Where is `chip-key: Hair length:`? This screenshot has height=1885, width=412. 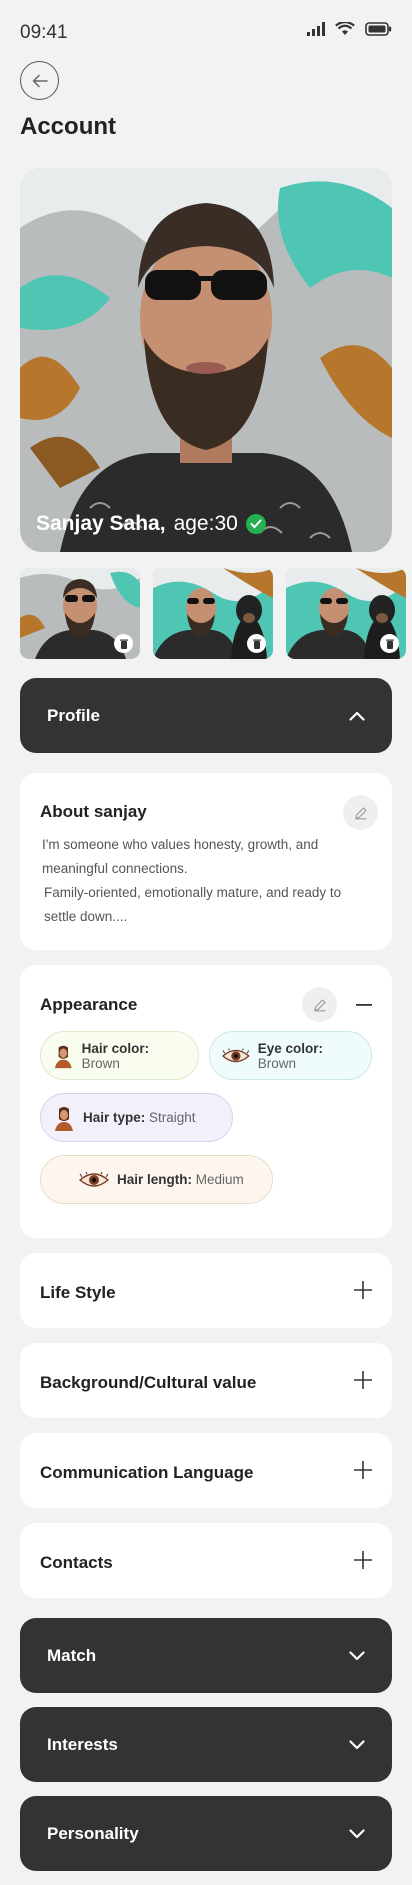
chip-key: Hair length: is located at coordinates (155, 1179).